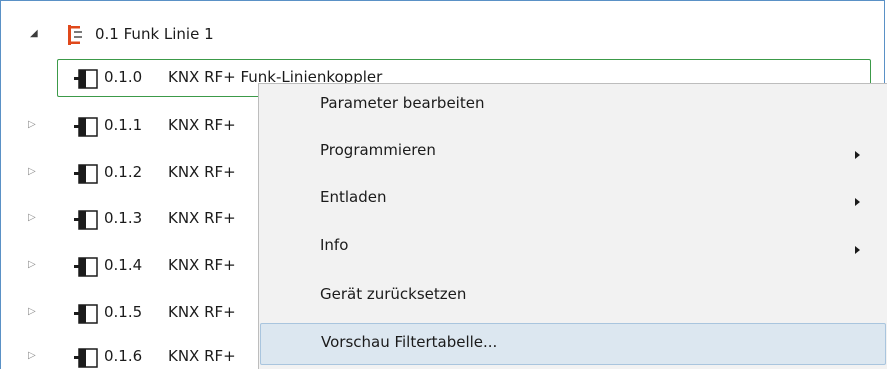 The height and width of the screenshot is (377, 887). What do you see at coordinates (154, 34) in the screenshot?
I see `line-label: 0.1 Funk Linie 1` at bounding box center [154, 34].